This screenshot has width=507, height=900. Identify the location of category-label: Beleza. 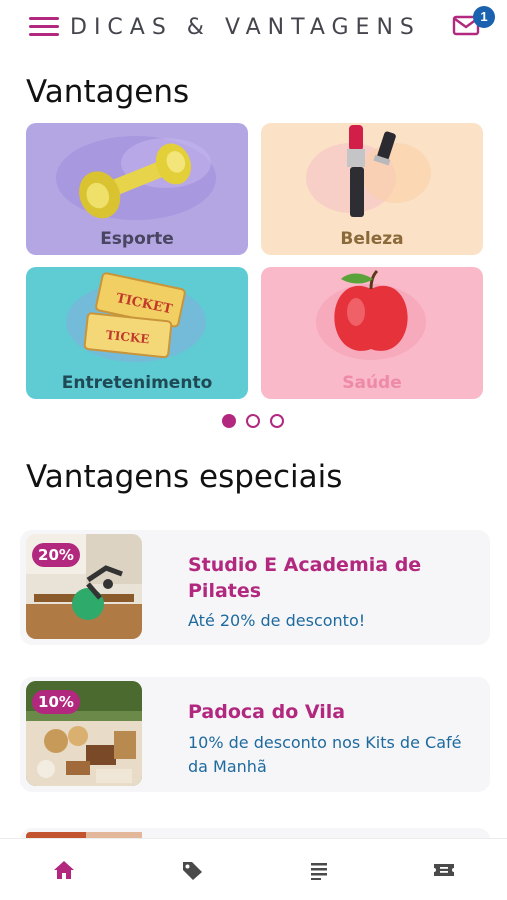
(372, 239).